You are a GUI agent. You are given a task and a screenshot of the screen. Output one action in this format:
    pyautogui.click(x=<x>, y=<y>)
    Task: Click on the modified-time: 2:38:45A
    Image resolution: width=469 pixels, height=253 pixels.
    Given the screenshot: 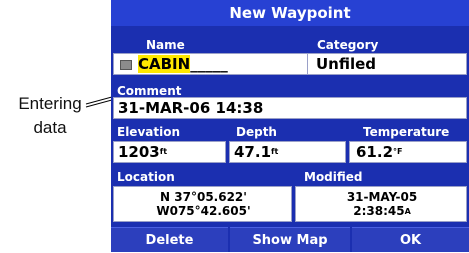 What is the action you would take?
    pyautogui.click(x=381, y=211)
    